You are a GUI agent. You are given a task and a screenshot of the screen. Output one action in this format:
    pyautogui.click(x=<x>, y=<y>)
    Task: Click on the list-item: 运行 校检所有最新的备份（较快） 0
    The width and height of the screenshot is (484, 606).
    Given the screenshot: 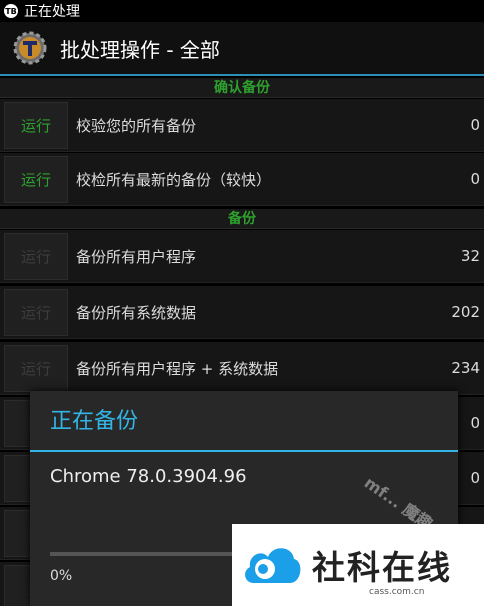 What is the action you would take?
    pyautogui.click(x=242, y=179)
    